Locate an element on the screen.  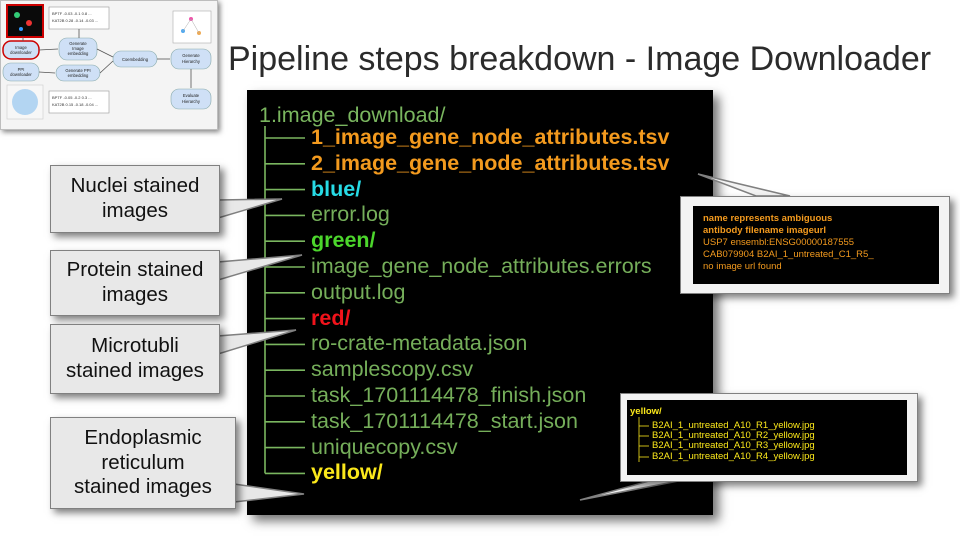
yellow-file-3: B2AI_1_untreated_A10_R3_yellow.jpg is located at coordinates (733, 445).